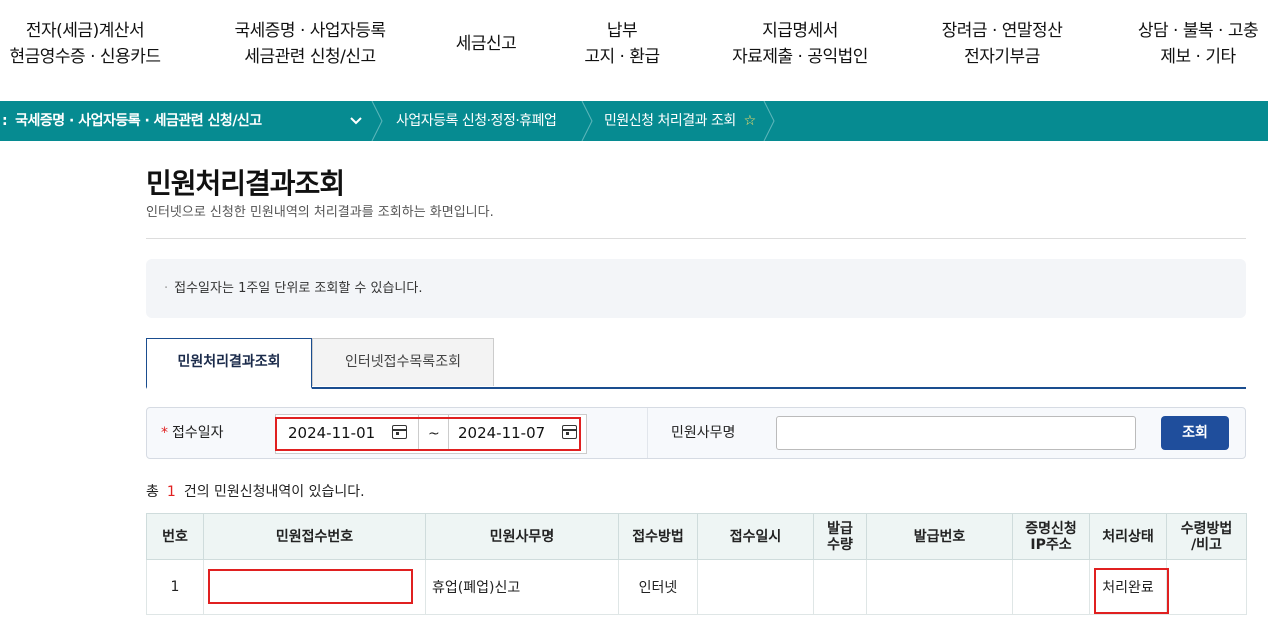 This screenshot has height=634, width=1268. Describe the element at coordinates (522, 587) in the screenshot. I see `cell-office-name: 휴업(폐업)신고` at that location.